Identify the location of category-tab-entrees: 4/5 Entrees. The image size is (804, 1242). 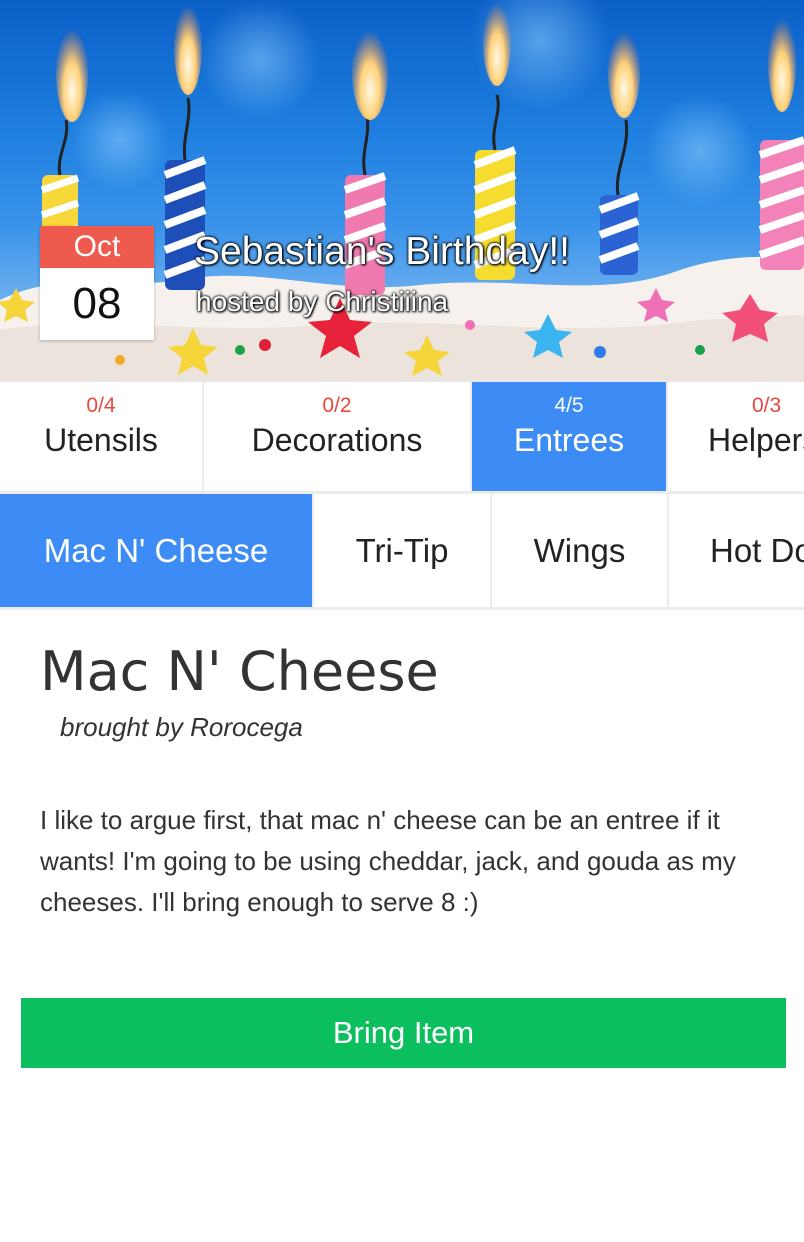
(570, 436).